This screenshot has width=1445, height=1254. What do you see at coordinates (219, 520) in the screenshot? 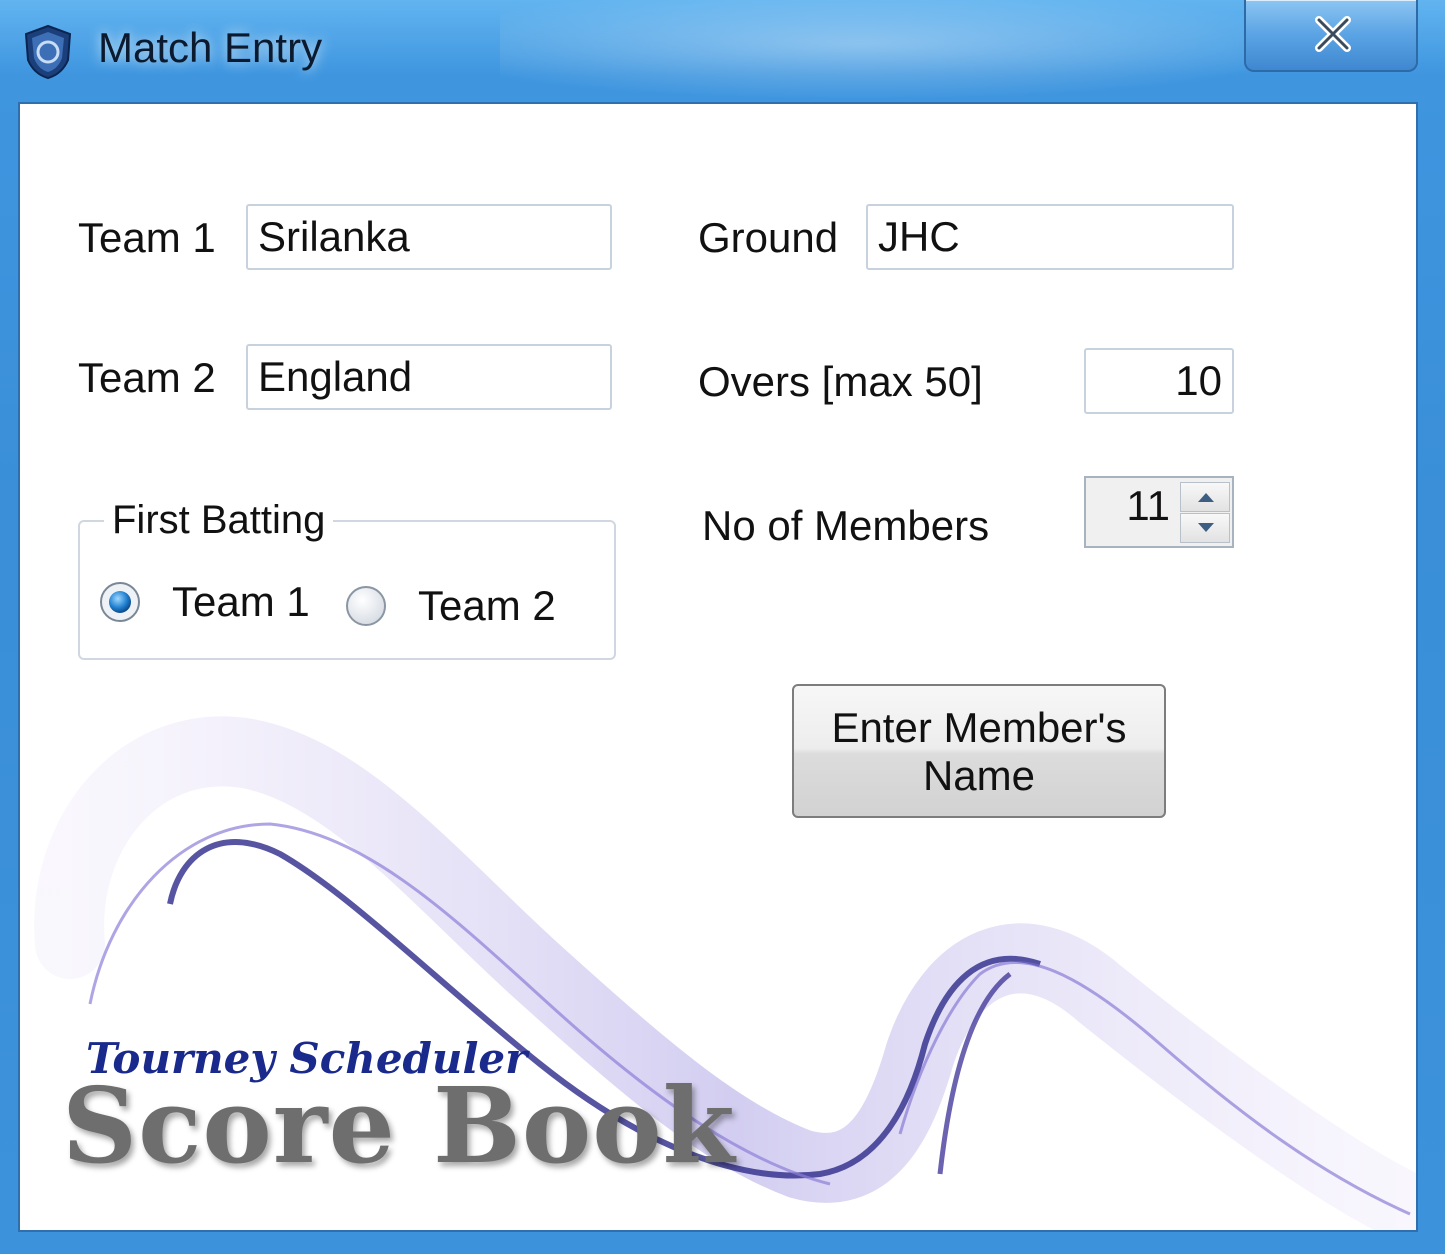
I see `first-batting-legend: First Batting` at bounding box center [219, 520].